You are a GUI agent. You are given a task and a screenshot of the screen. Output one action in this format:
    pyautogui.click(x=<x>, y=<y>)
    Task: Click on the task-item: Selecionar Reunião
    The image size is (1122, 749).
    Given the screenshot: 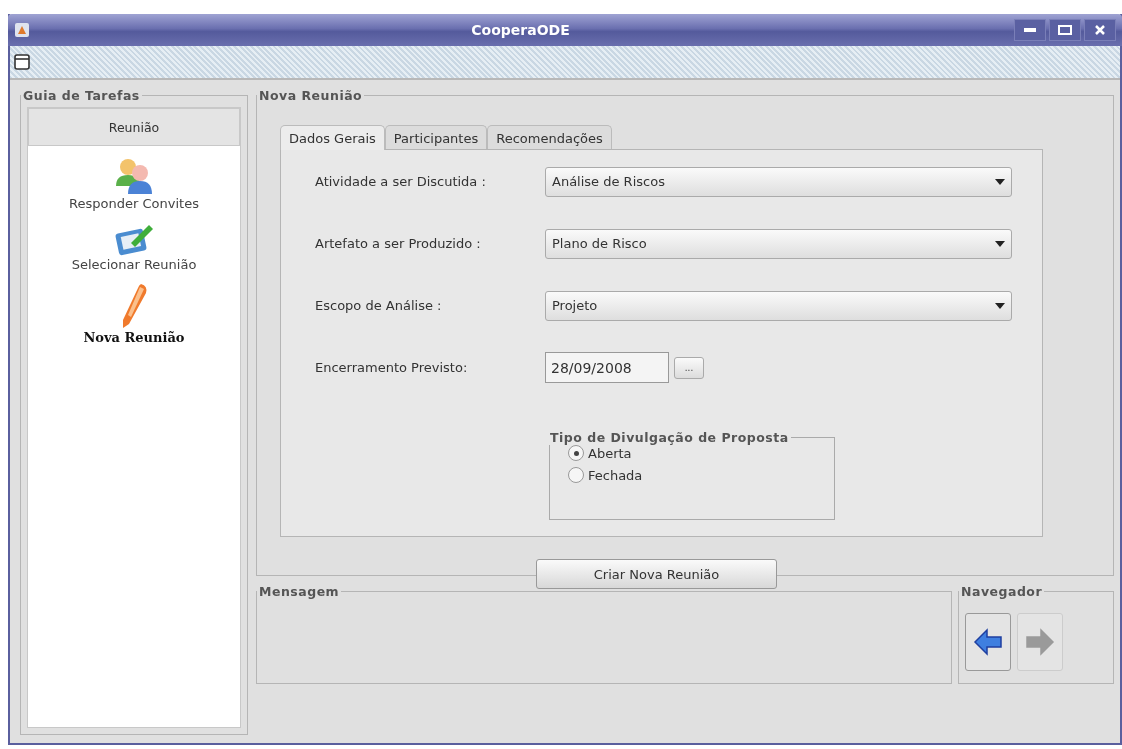 What is the action you would take?
    pyautogui.click(x=134, y=264)
    